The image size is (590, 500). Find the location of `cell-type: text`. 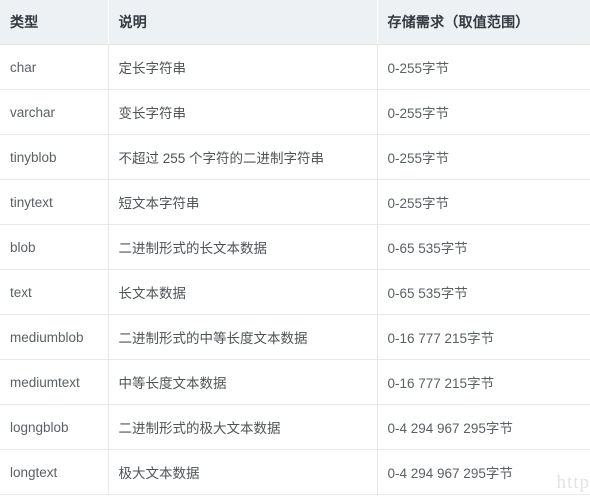

cell-type: text is located at coordinates (54, 292).